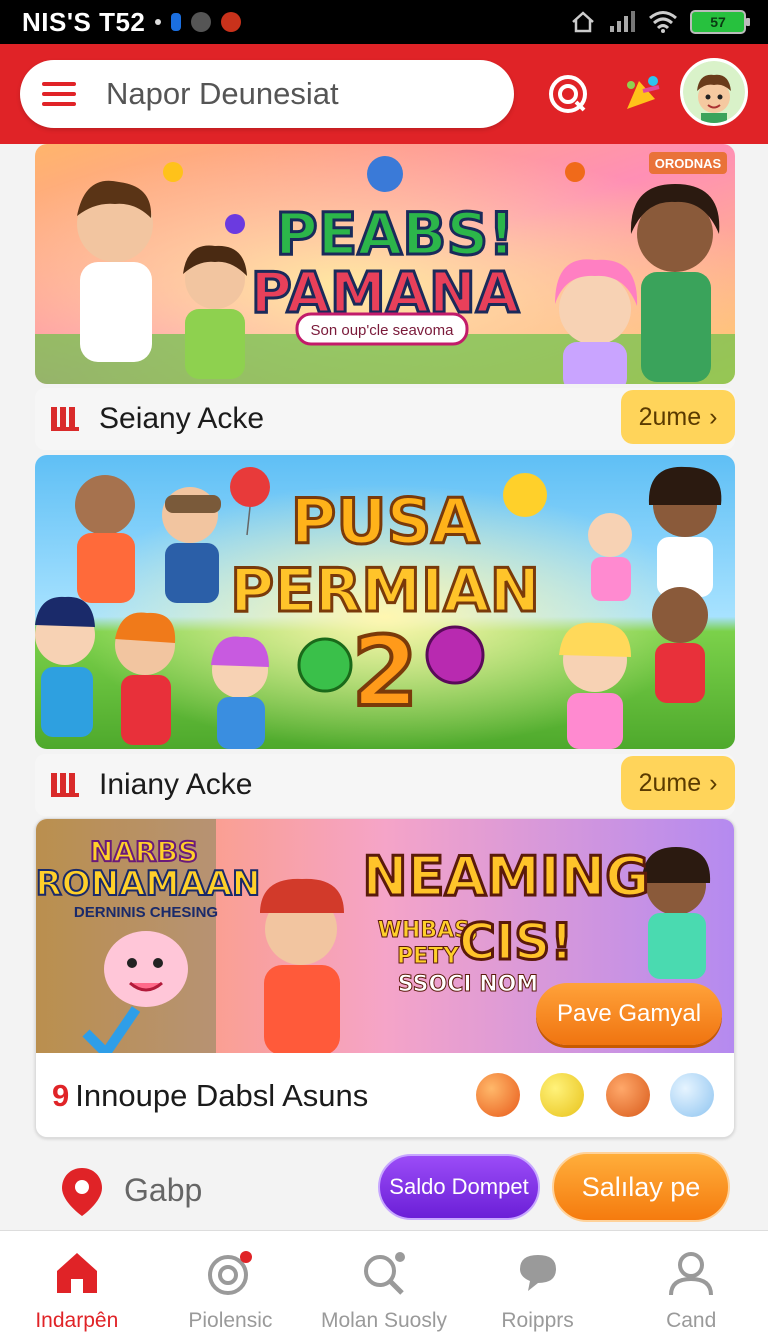 The height and width of the screenshot is (1344, 768). I want to click on status-left: NIS'S T52, so click(132, 22).